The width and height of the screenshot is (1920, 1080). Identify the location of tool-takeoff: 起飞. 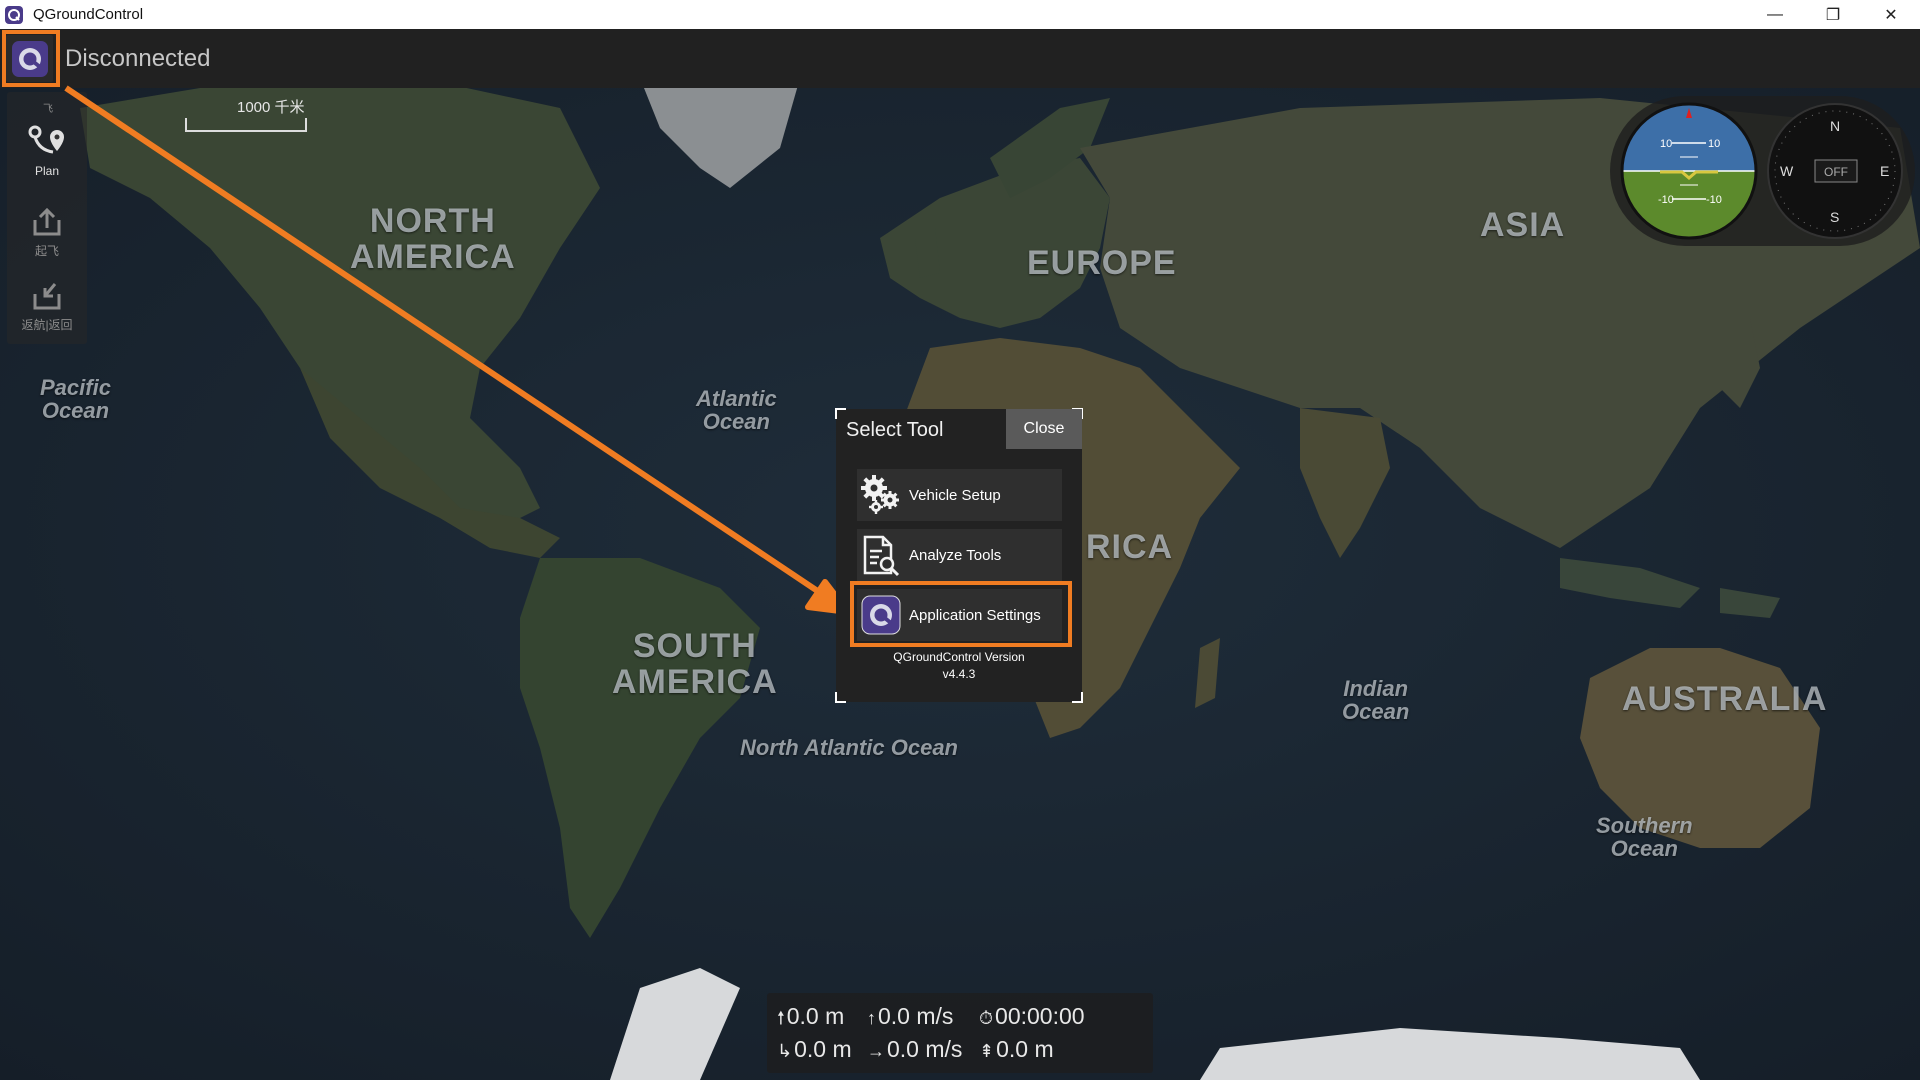
(47, 231).